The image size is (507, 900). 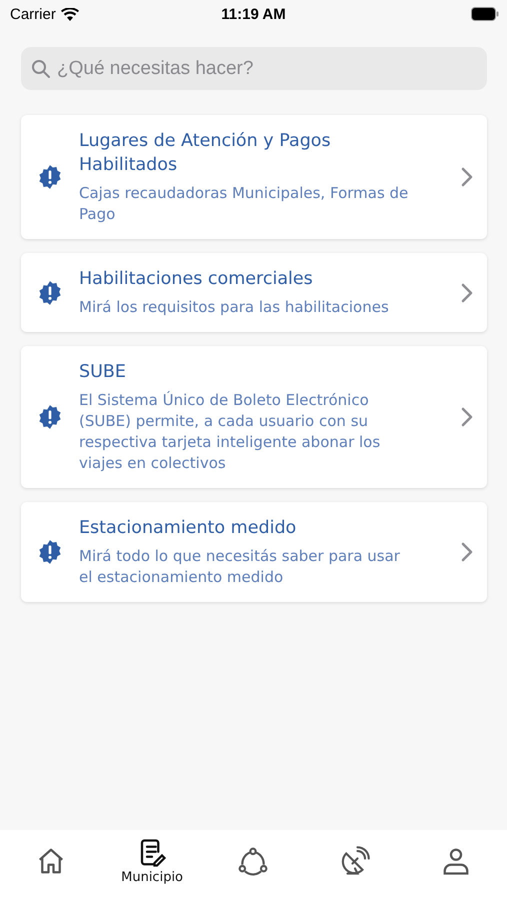 I want to click on service-title: Lugares de Atención y Pagos Habilitados, so click(x=205, y=153).